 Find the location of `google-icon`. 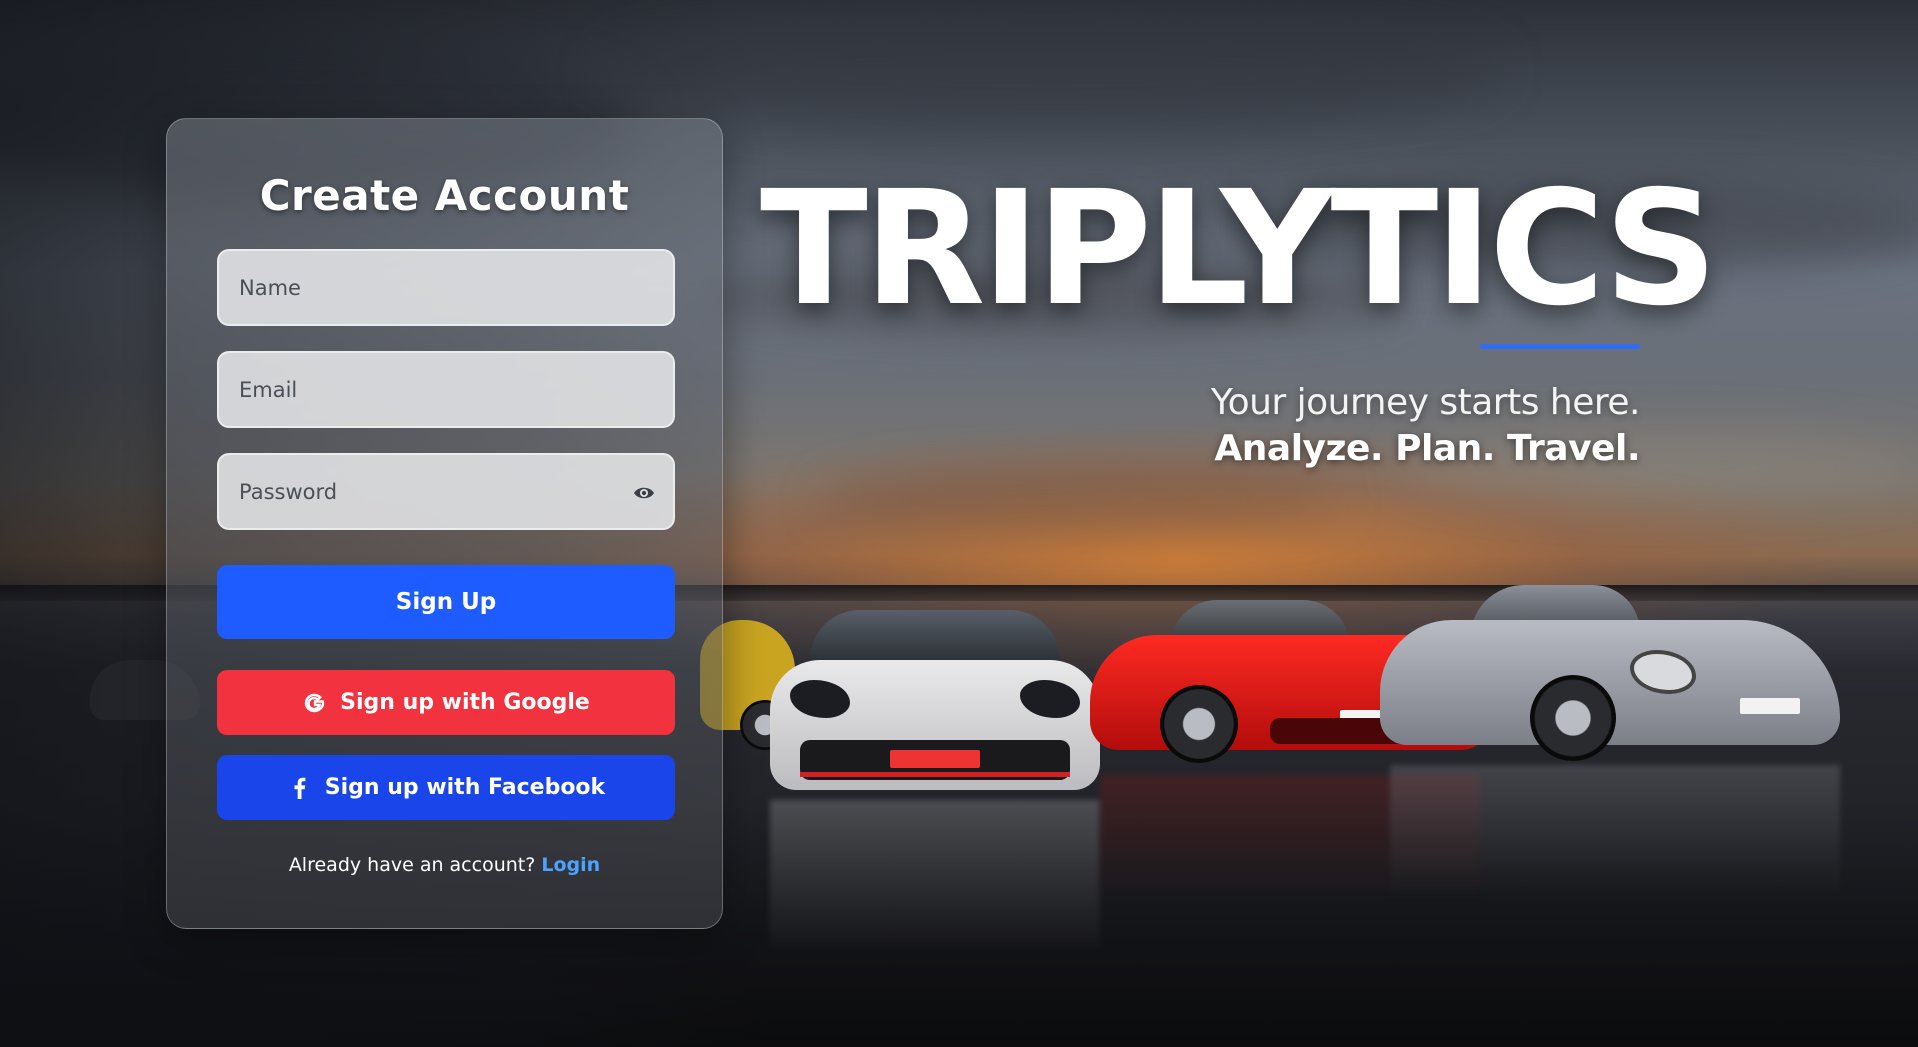

google-icon is located at coordinates (315, 703).